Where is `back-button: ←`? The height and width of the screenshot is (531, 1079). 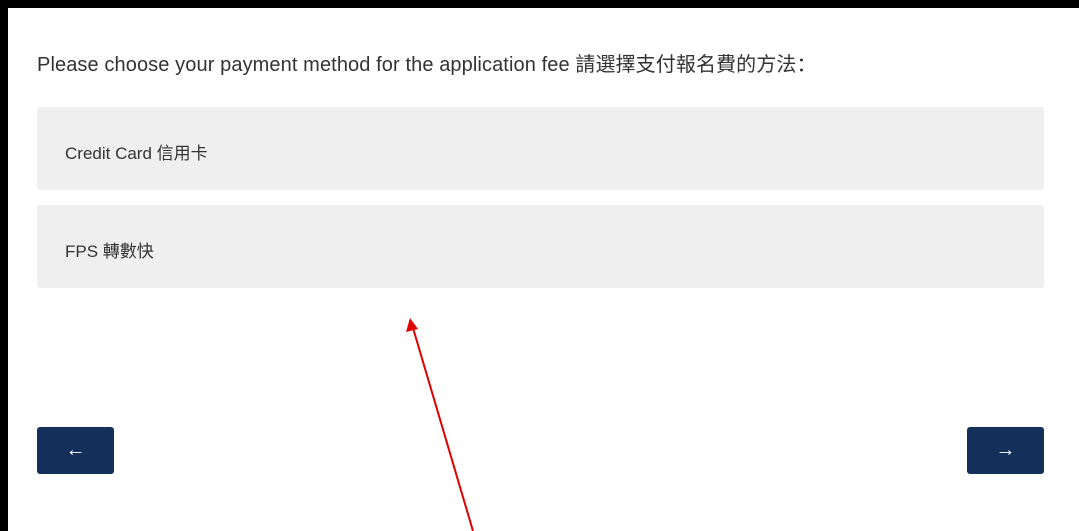 back-button: ← is located at coordinates (75, 450).